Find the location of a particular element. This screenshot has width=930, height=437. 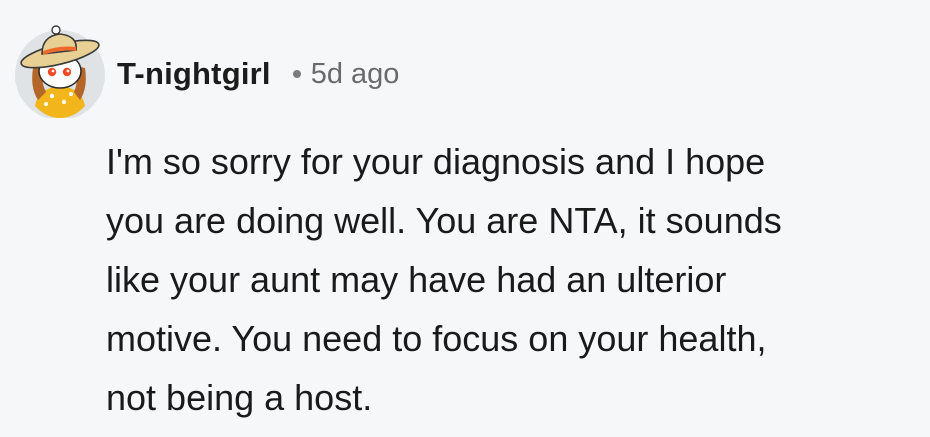

comment-body-line: like your aunt may have had an ulterior is located at coordinates (416, 279).